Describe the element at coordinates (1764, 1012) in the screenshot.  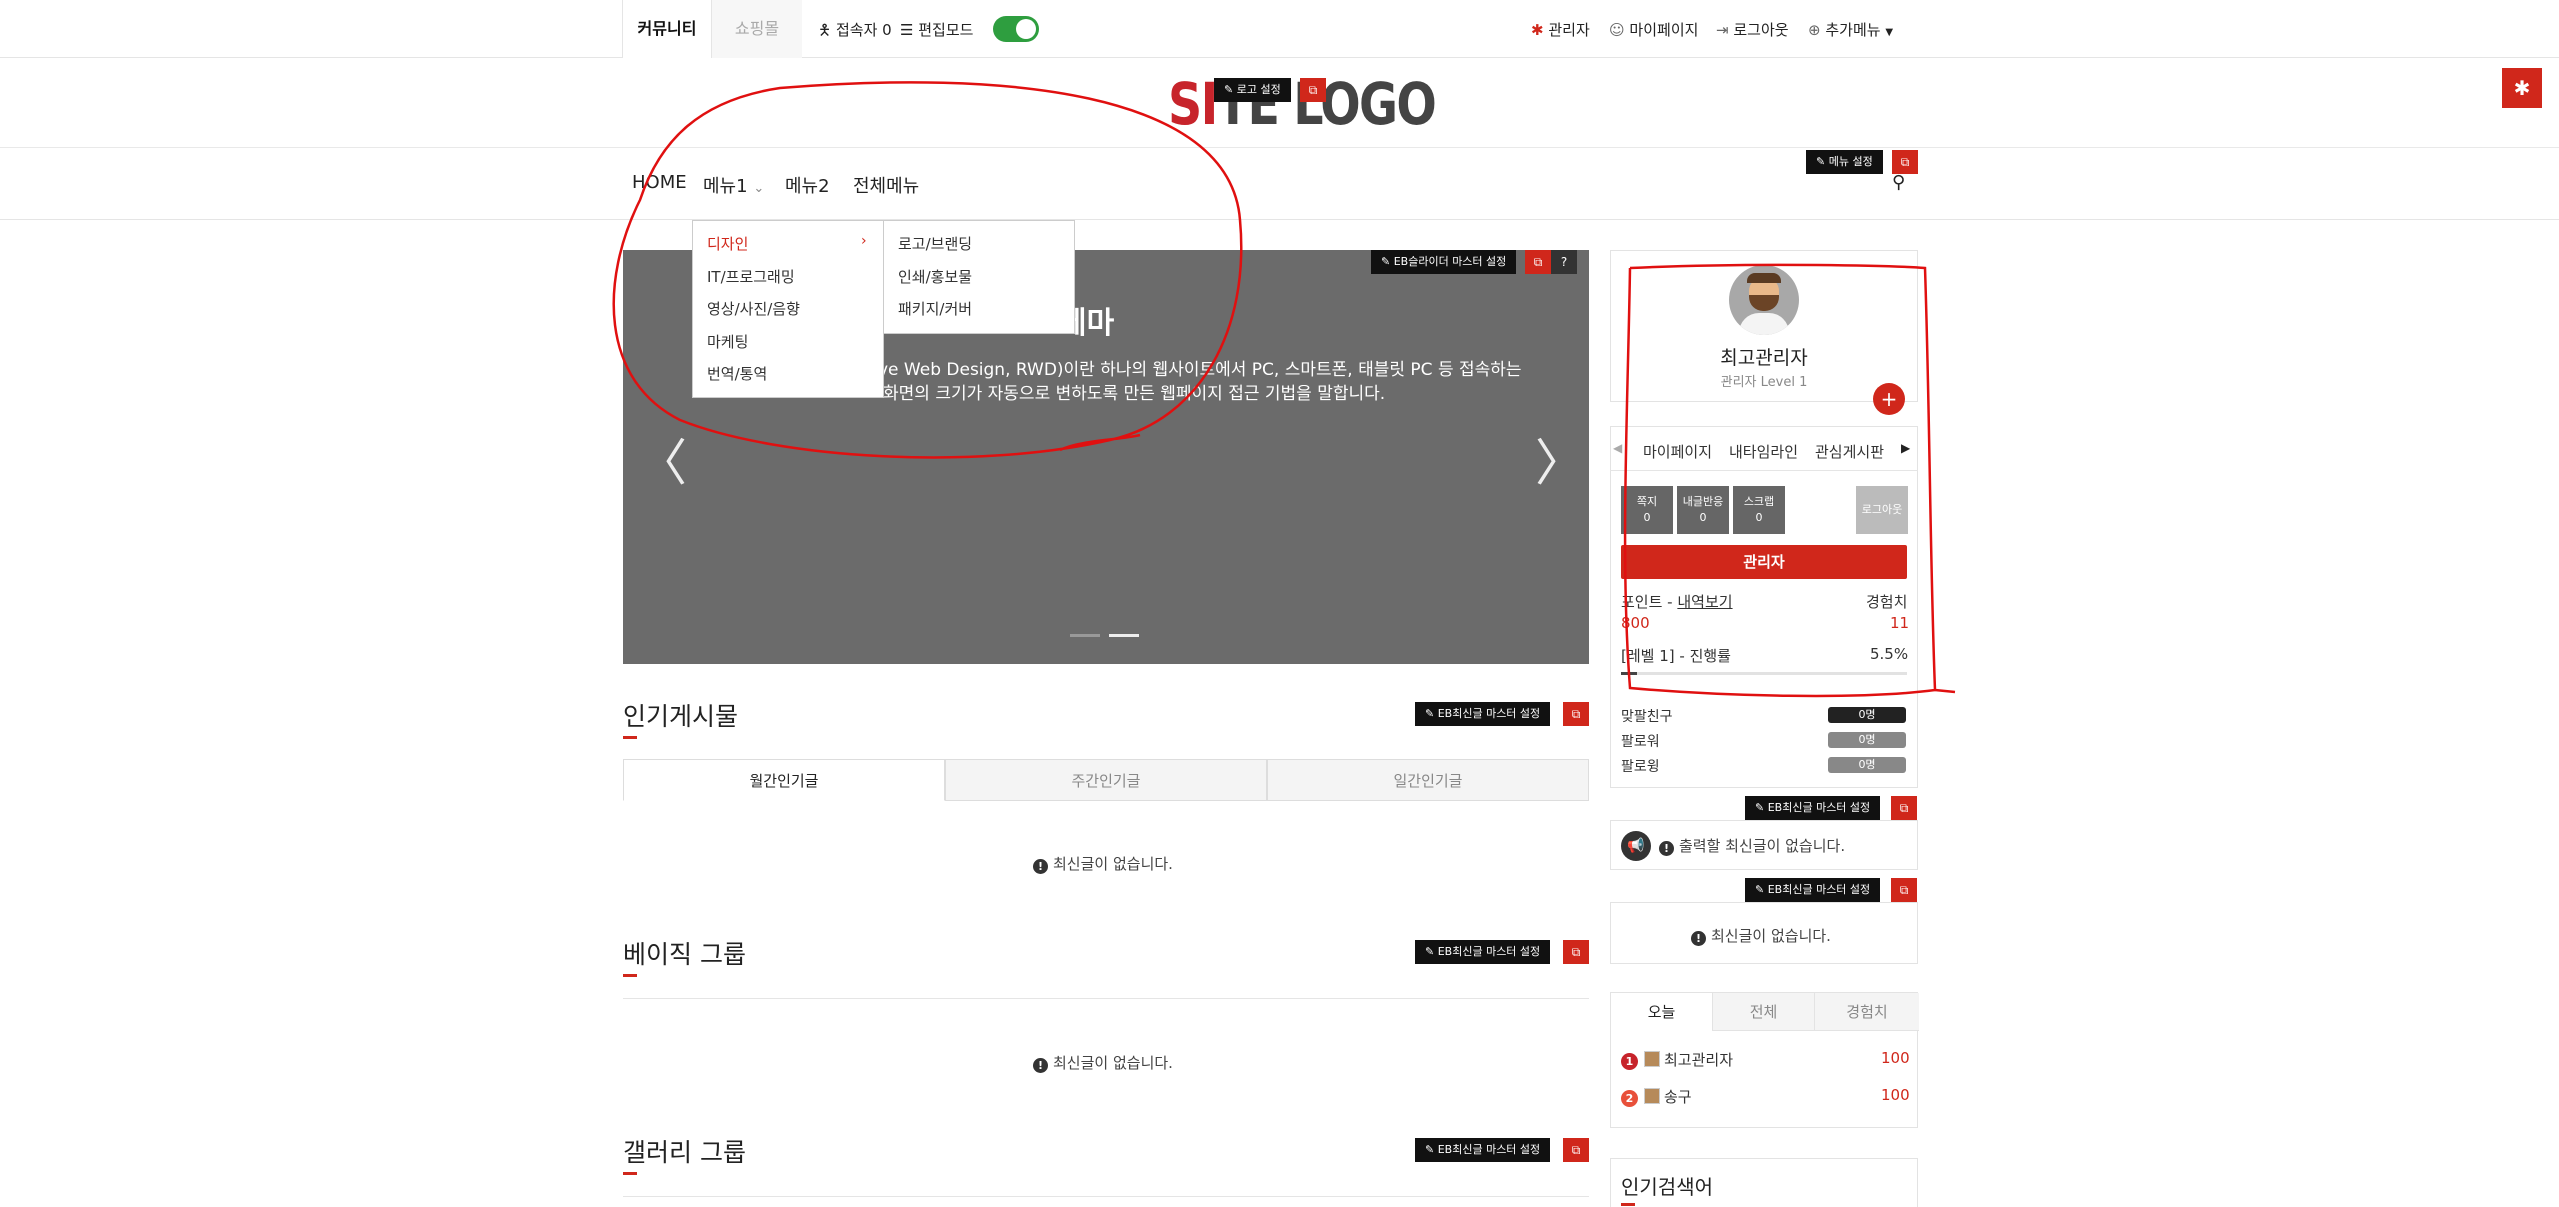
I see `rank-tab-all: 전체` at that location.